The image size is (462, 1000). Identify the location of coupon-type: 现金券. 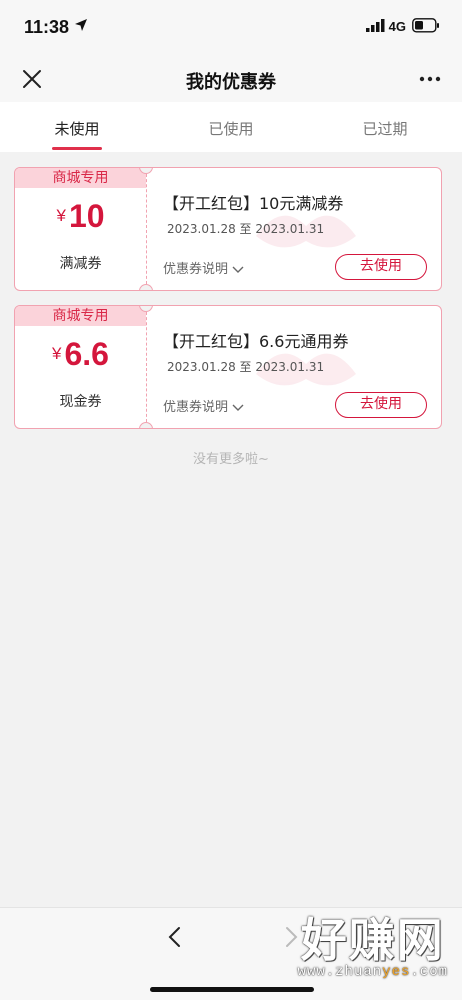
(80, 402).